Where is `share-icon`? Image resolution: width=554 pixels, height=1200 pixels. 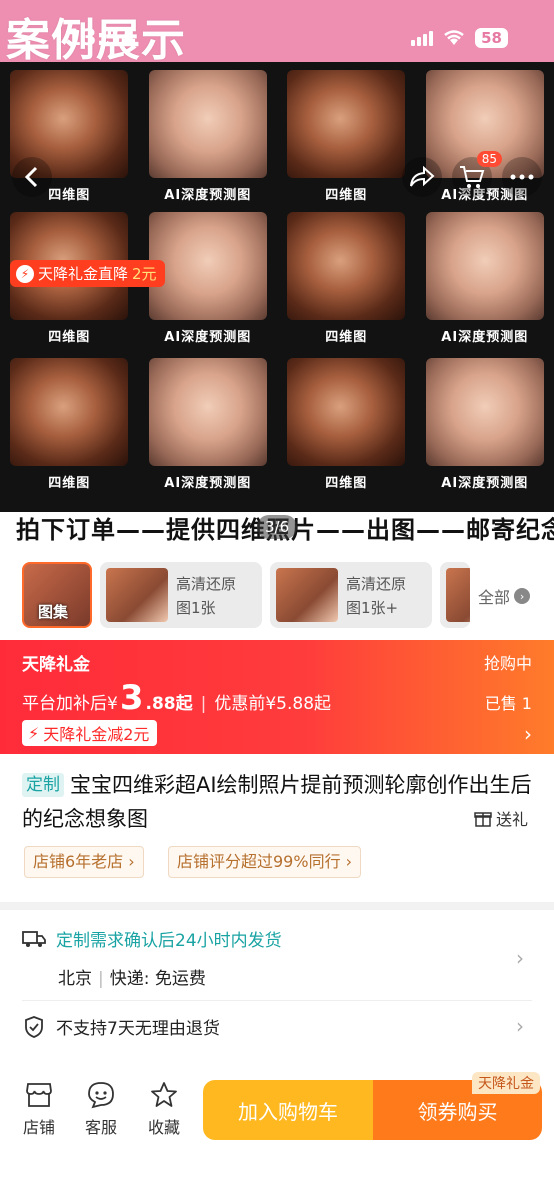 share-icon is located at coordinates (422, 176).